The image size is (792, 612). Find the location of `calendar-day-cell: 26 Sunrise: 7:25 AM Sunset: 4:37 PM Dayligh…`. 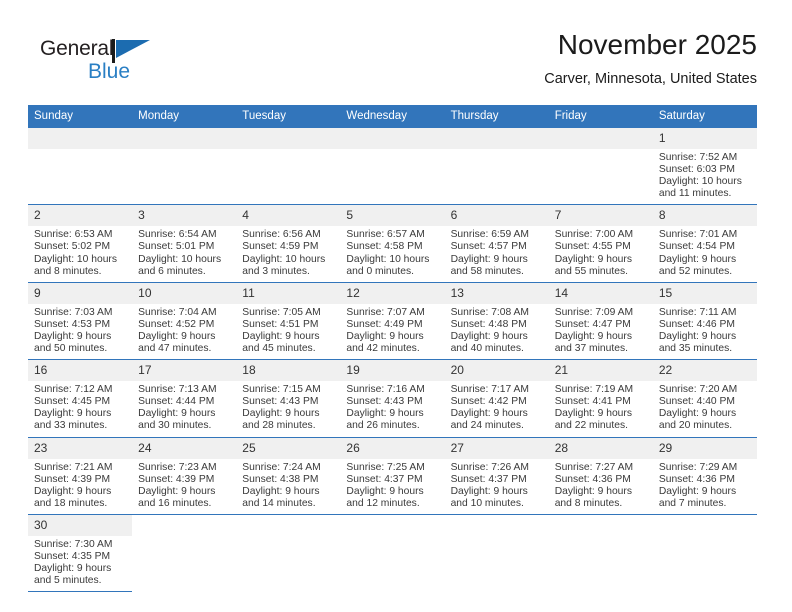

calendar-day-cell: 26 Sunrise: 7:25 AM Sunset: 4:37 PM Dayligh… is located at coordinates (392, 476).